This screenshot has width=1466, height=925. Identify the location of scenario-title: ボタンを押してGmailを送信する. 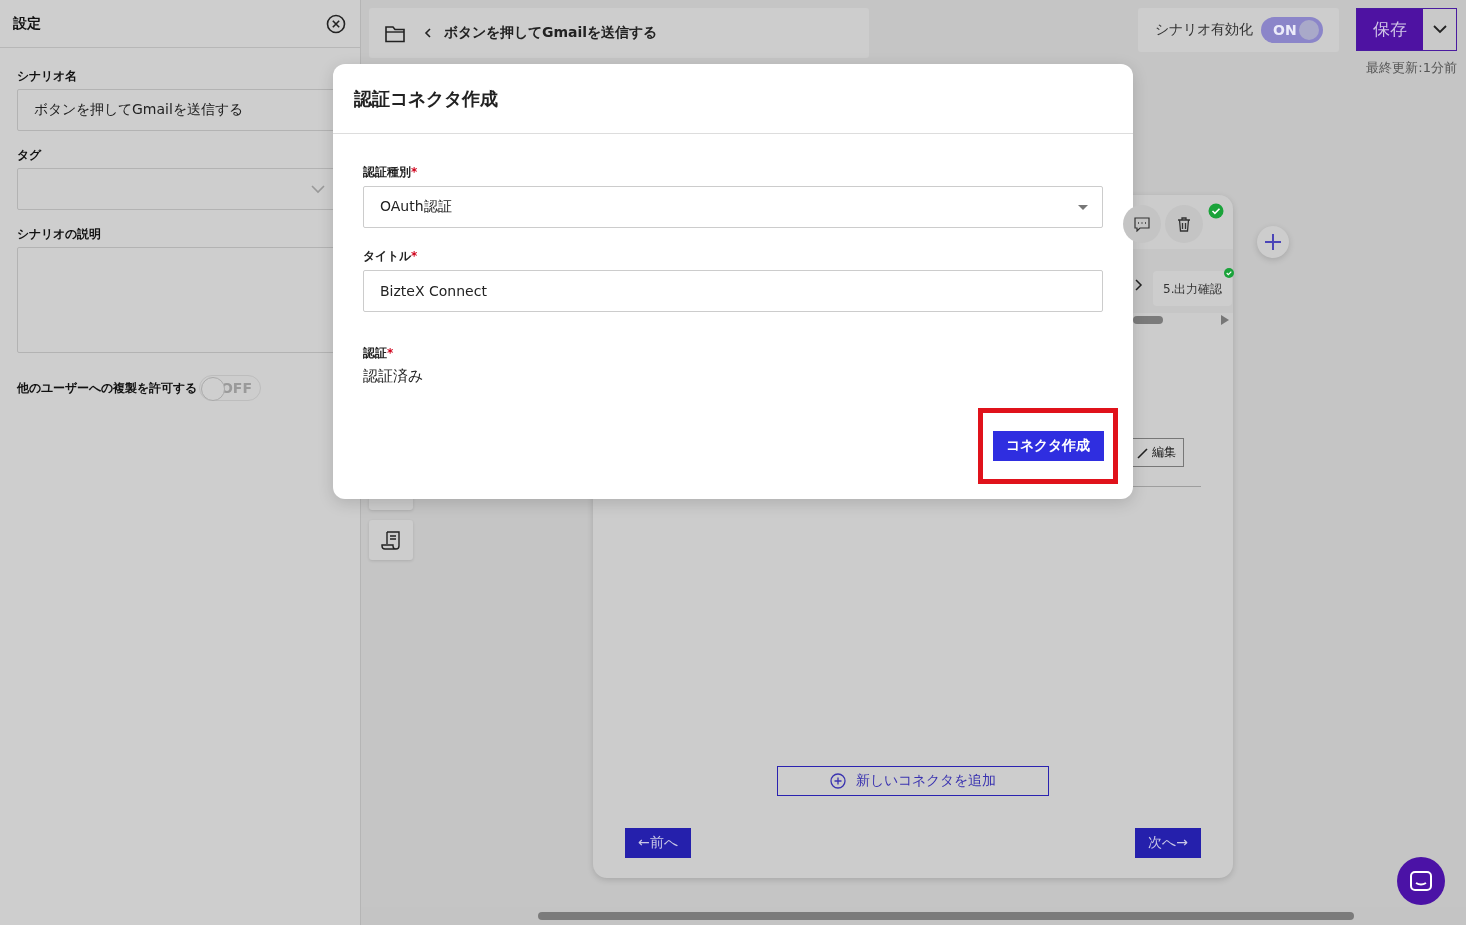
(551, 33).